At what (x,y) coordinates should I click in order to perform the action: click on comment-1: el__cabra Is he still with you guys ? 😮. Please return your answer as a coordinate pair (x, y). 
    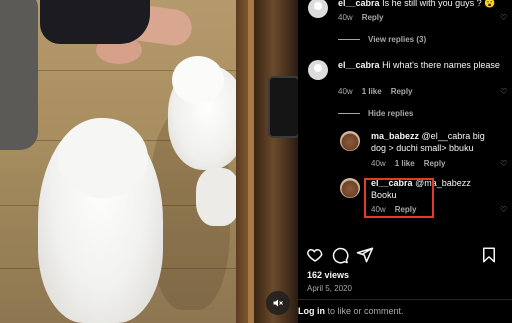
    Looking at the image, I should click on (423, 4).